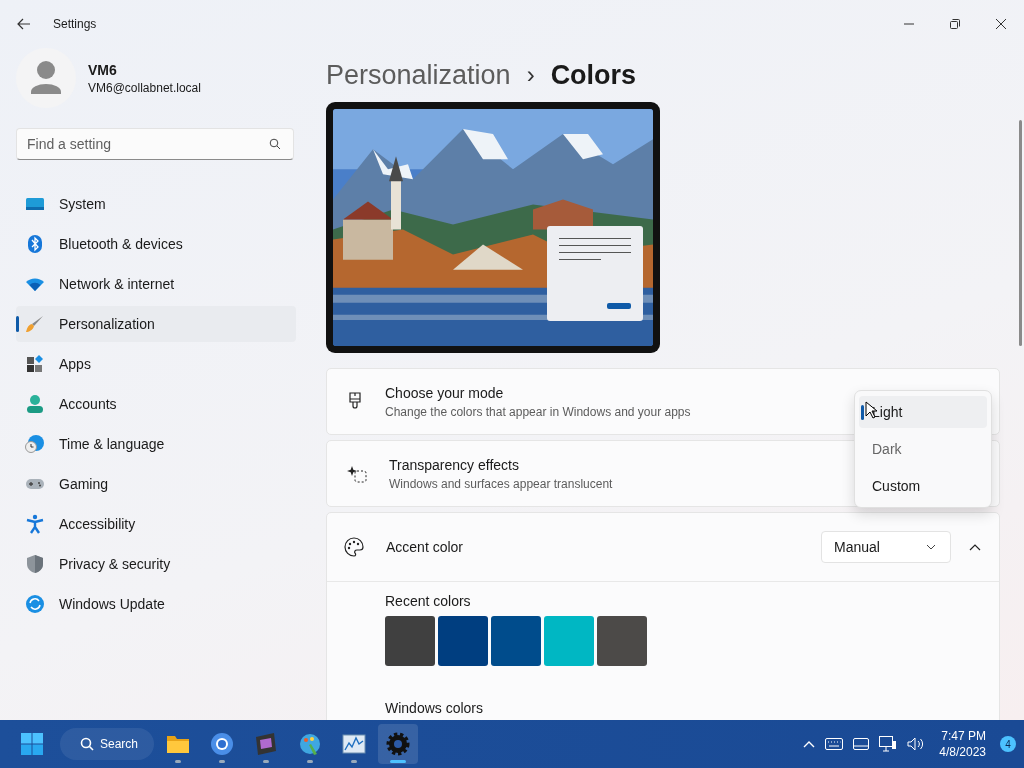 This screenshot has width=1024, height=768. Describe the element at coordinates (1020, 233) in the screenshot. I see `scrollbar` at that location.